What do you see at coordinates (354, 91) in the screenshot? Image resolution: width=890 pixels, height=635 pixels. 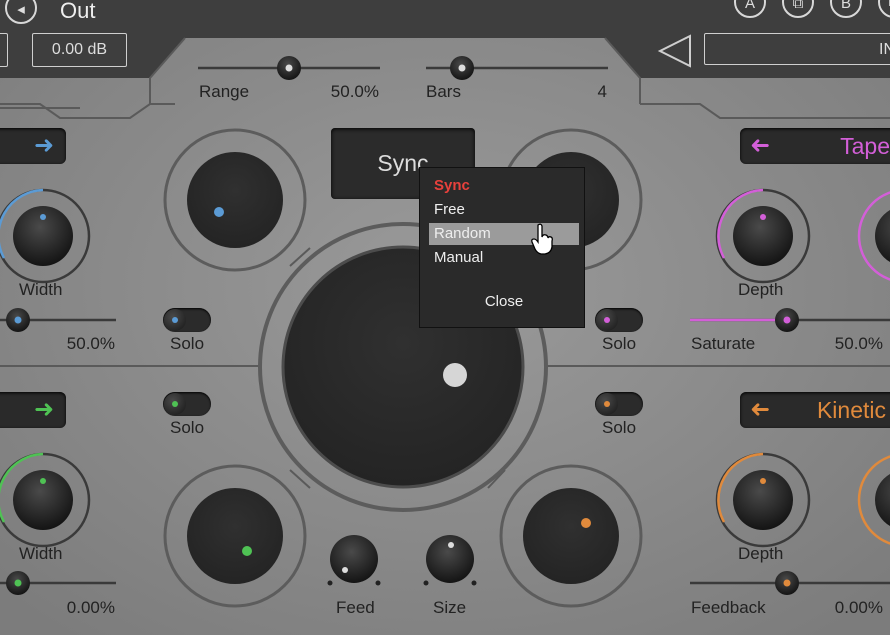 I see `range-value: 50.0%` at bounding box center [354, 91].